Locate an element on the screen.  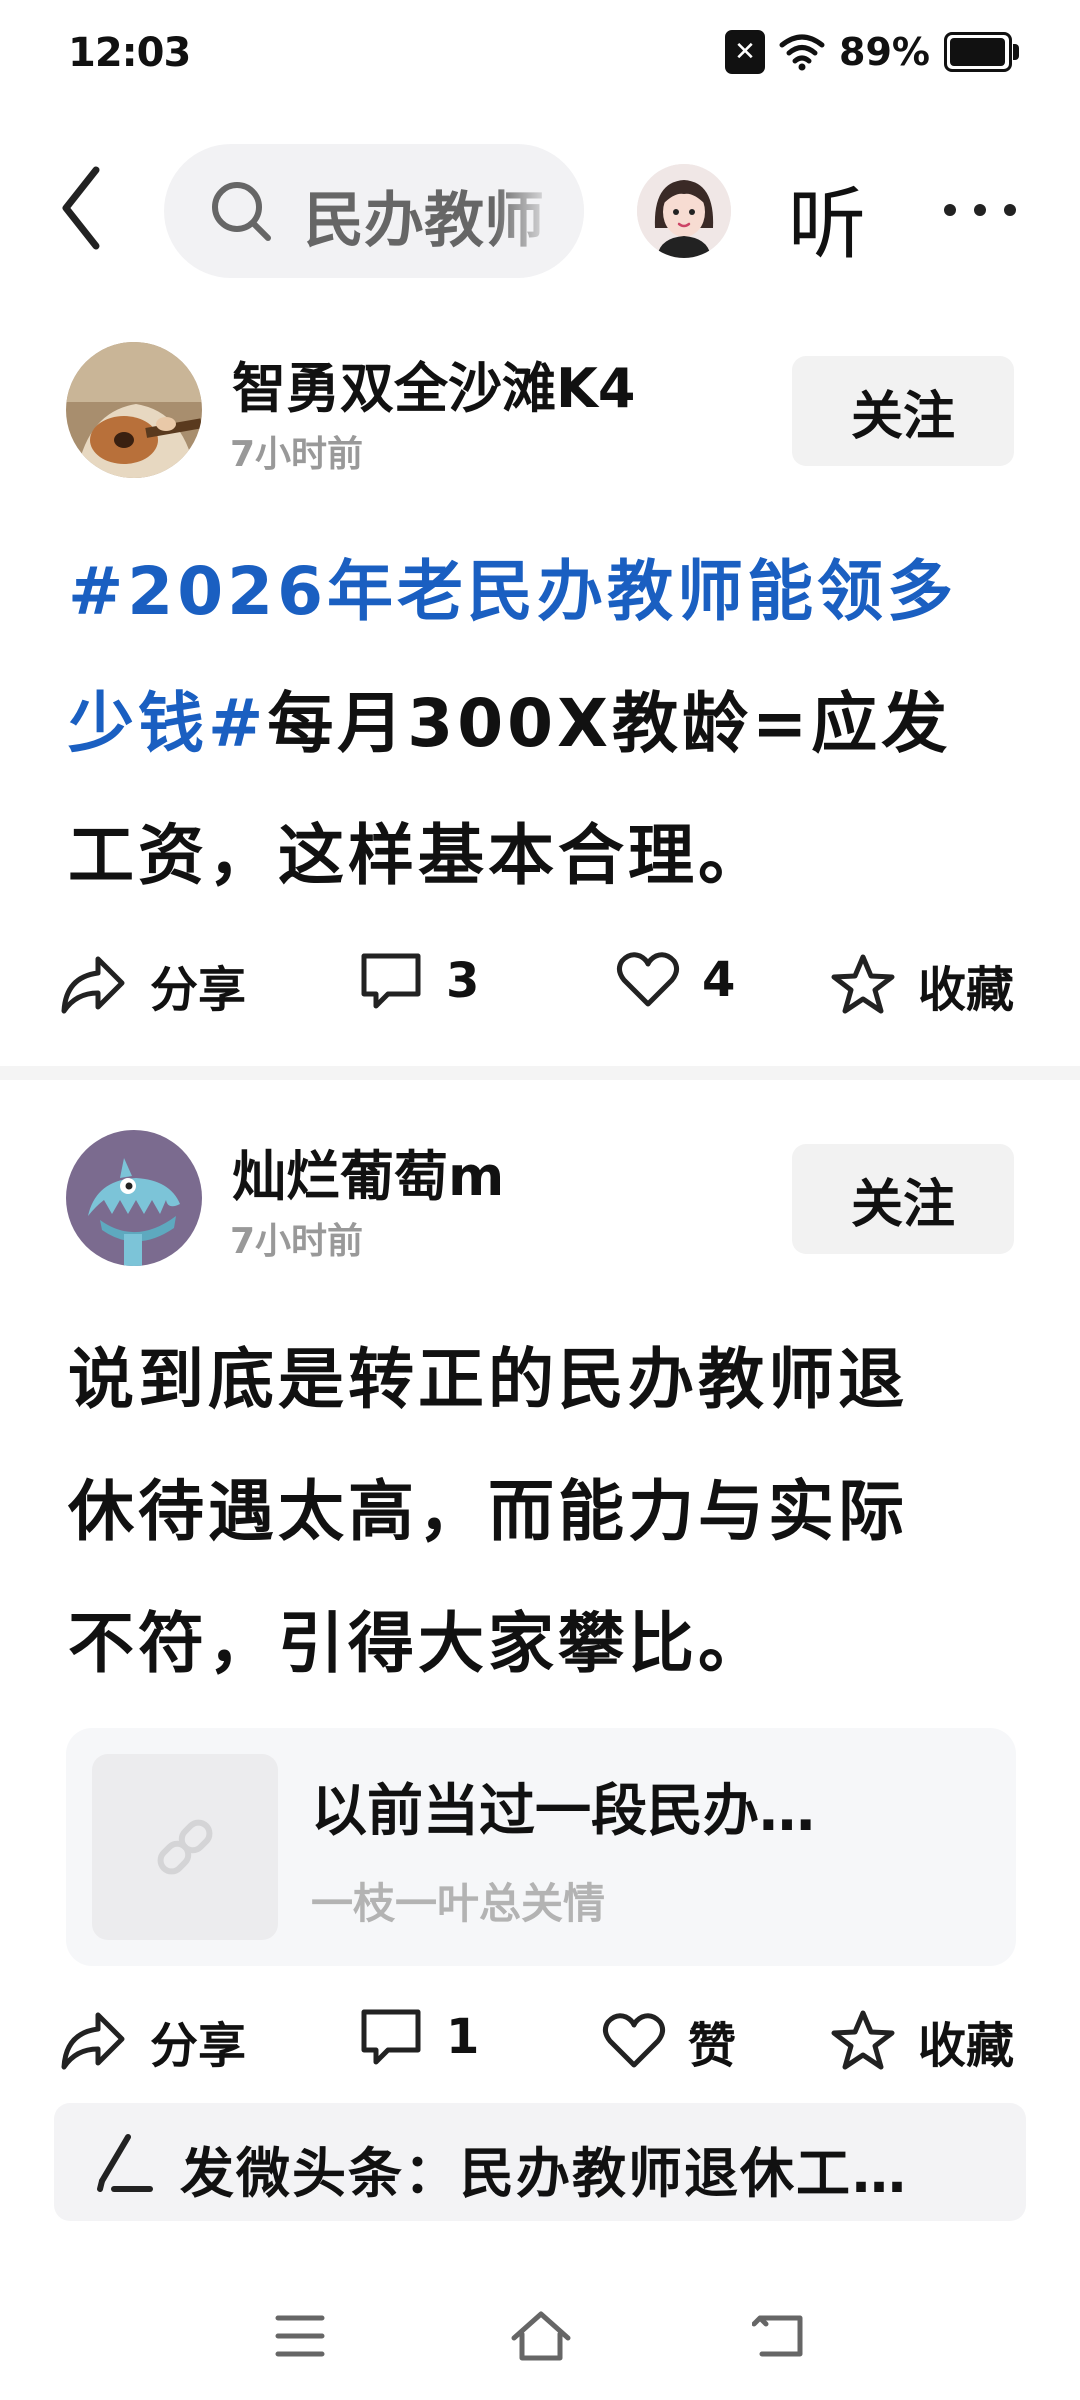
like-label: 赞 is located at coordinates (712, 2046).